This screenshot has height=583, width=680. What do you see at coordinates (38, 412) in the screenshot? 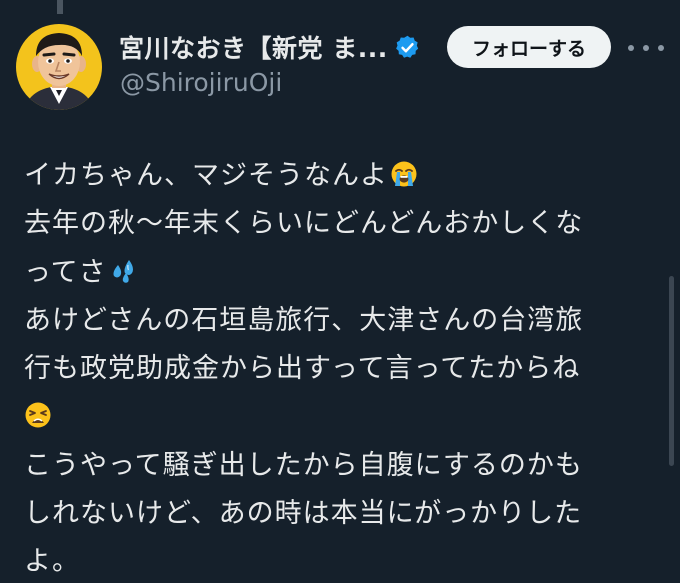
I see `weary-face-icon` at bounding box center [38, 412].